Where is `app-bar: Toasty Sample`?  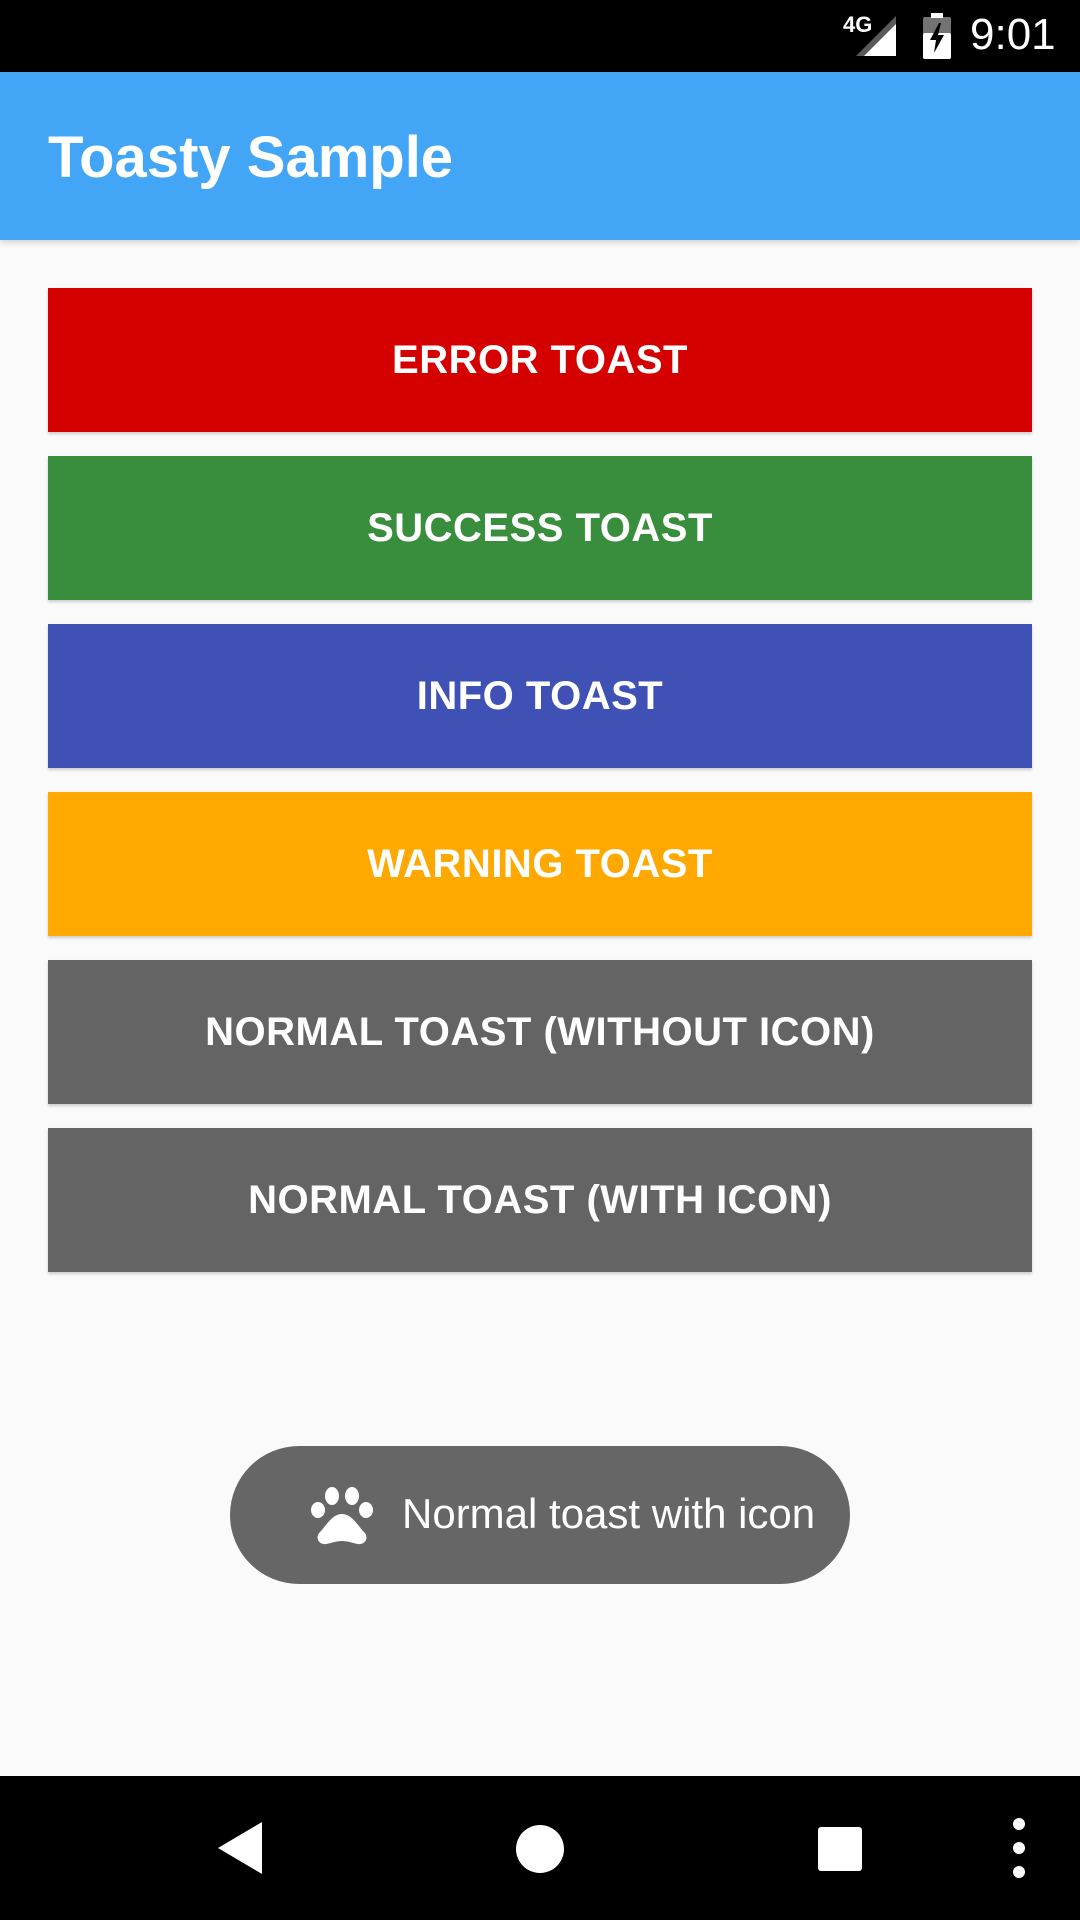 app-bar: Toasty Sample is located at coordinates (540, 156).